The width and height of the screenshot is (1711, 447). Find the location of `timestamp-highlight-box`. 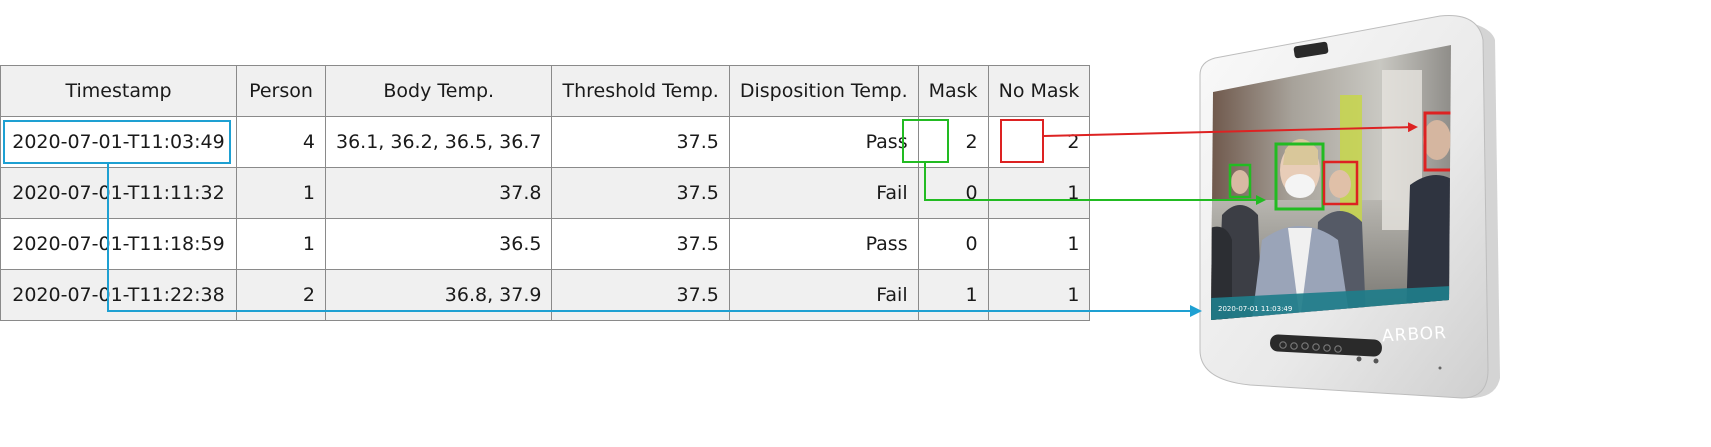

timestamp-highlight-box is located at coordinates (117, 142).